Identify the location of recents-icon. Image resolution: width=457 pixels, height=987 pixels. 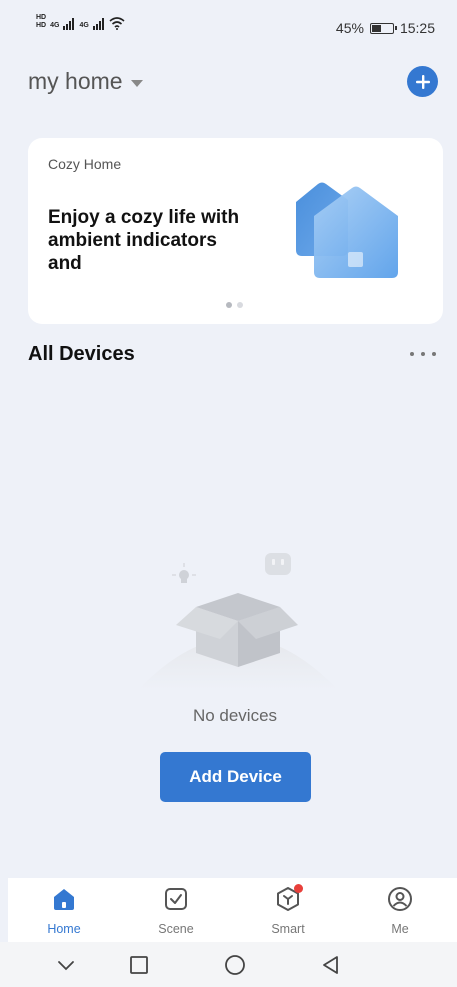
(139, 965).